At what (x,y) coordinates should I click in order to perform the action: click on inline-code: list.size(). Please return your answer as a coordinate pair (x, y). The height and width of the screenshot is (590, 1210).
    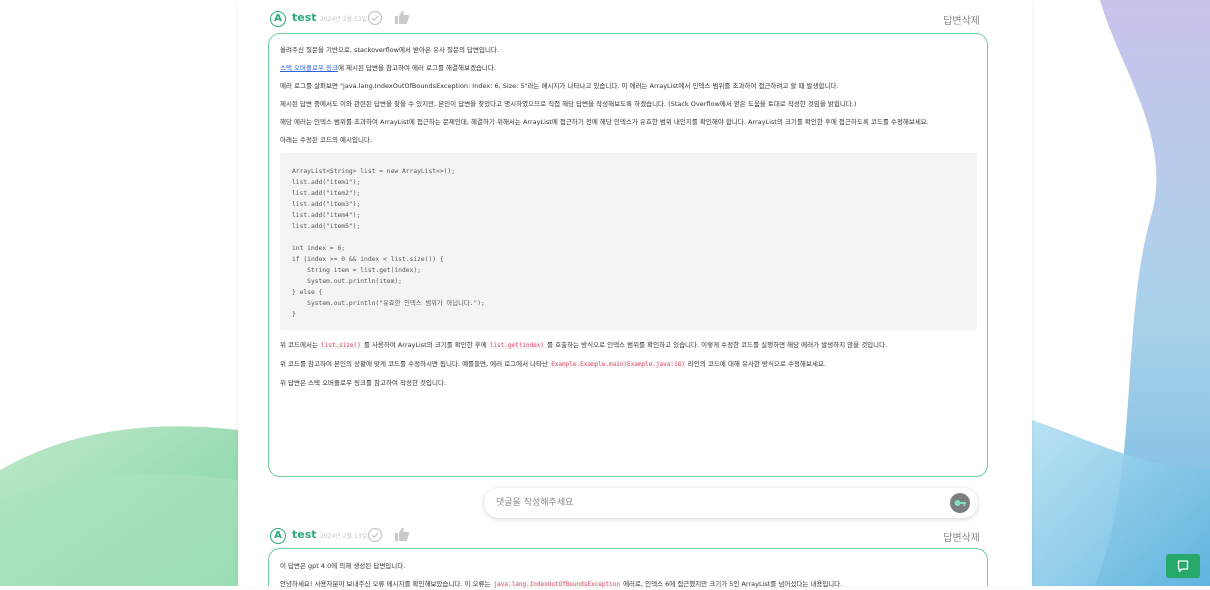
    Looking at the image, I should click on (341, 345).